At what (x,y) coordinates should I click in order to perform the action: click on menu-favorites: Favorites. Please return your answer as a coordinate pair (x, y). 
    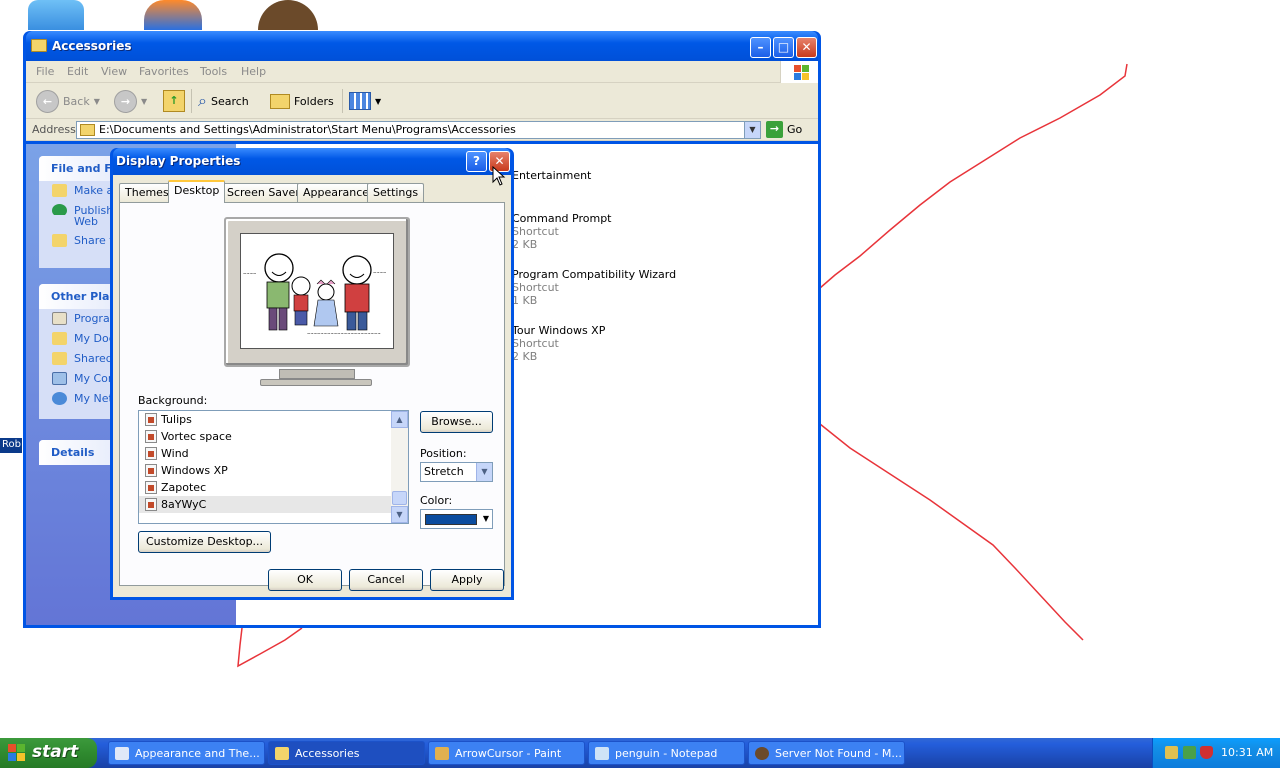
    Looking at the image, I should click on (164, 71).